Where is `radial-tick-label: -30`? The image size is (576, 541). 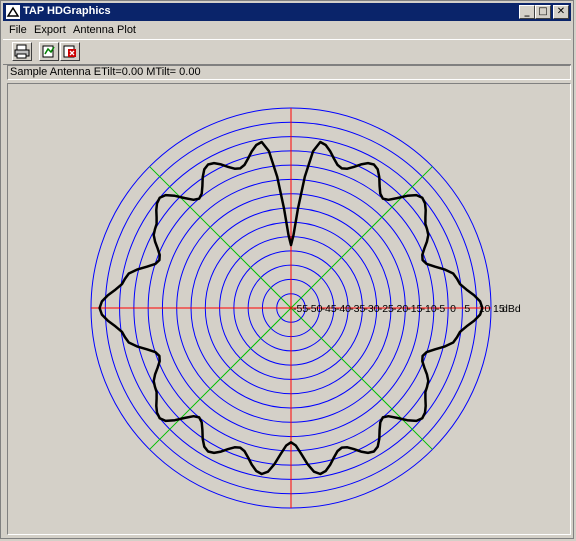
radial-tick-label: -30 is located at coordinates (371, 309).